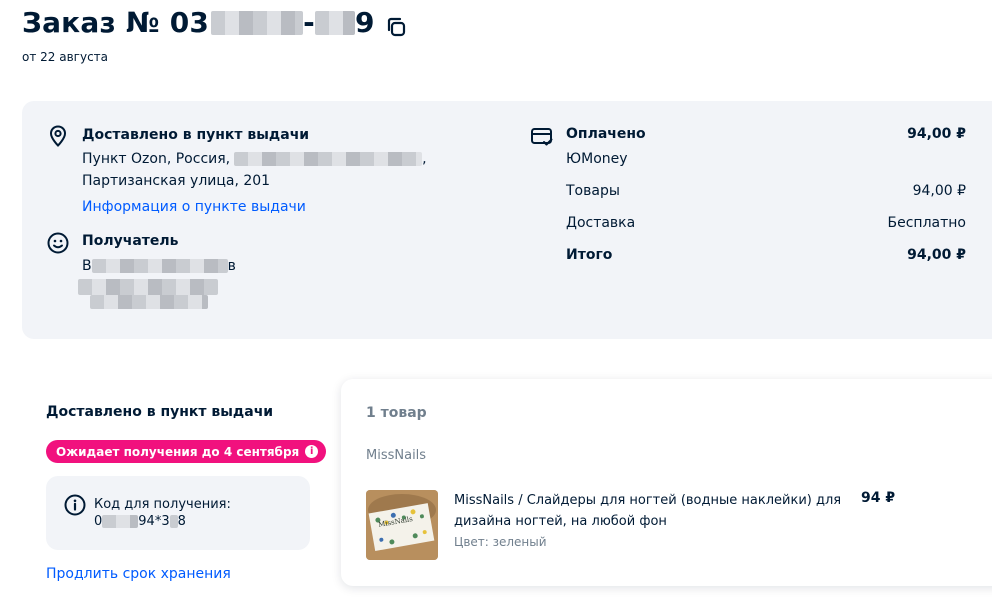  I want to click on pickup-code-label: Код для получения:, so click(162, 504).